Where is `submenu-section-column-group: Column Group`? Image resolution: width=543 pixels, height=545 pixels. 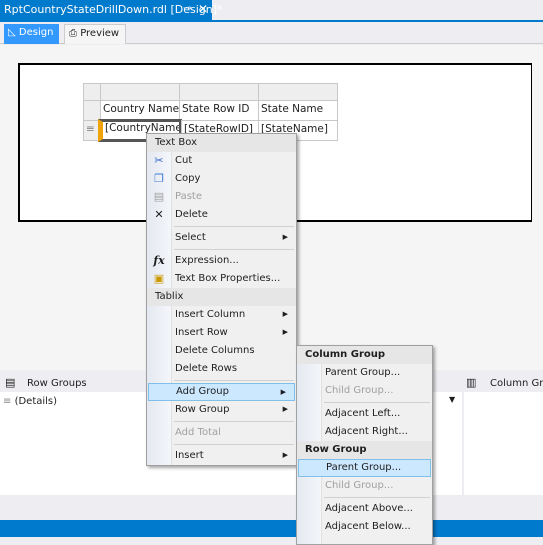 submenu-section-column-group: Column Group is located at coordinates (364, 355).